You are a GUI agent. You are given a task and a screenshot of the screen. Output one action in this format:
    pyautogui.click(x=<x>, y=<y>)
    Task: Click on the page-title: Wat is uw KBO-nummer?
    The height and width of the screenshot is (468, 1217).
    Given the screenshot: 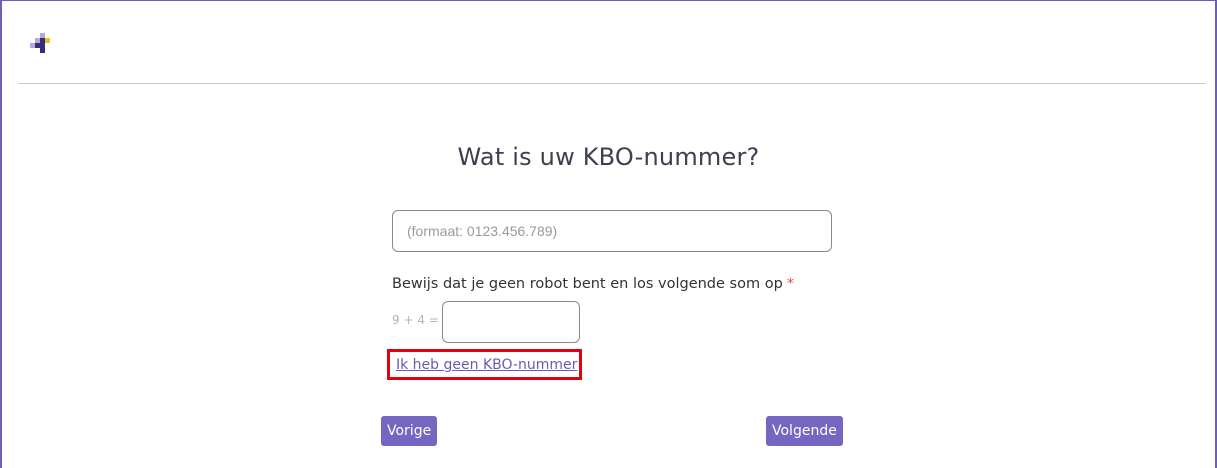 What is the action you would take?
    pyautogui.click(x=608, y=157)
    